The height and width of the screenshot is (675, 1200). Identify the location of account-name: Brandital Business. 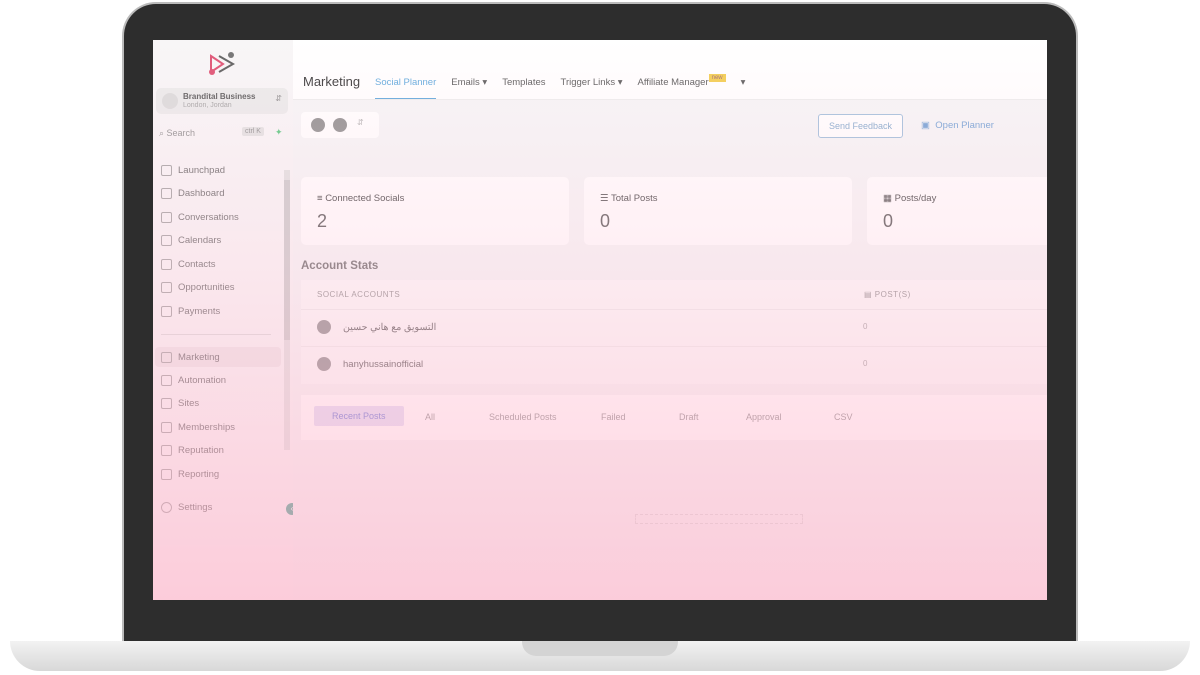
(219, 96).